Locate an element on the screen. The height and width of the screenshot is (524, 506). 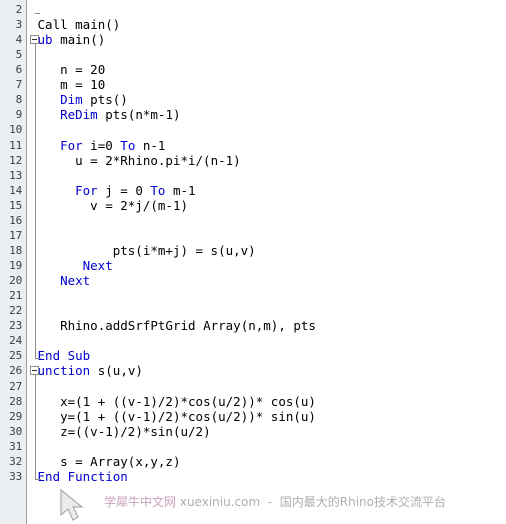
code-line: End Function is located at coordinates (83, 476).